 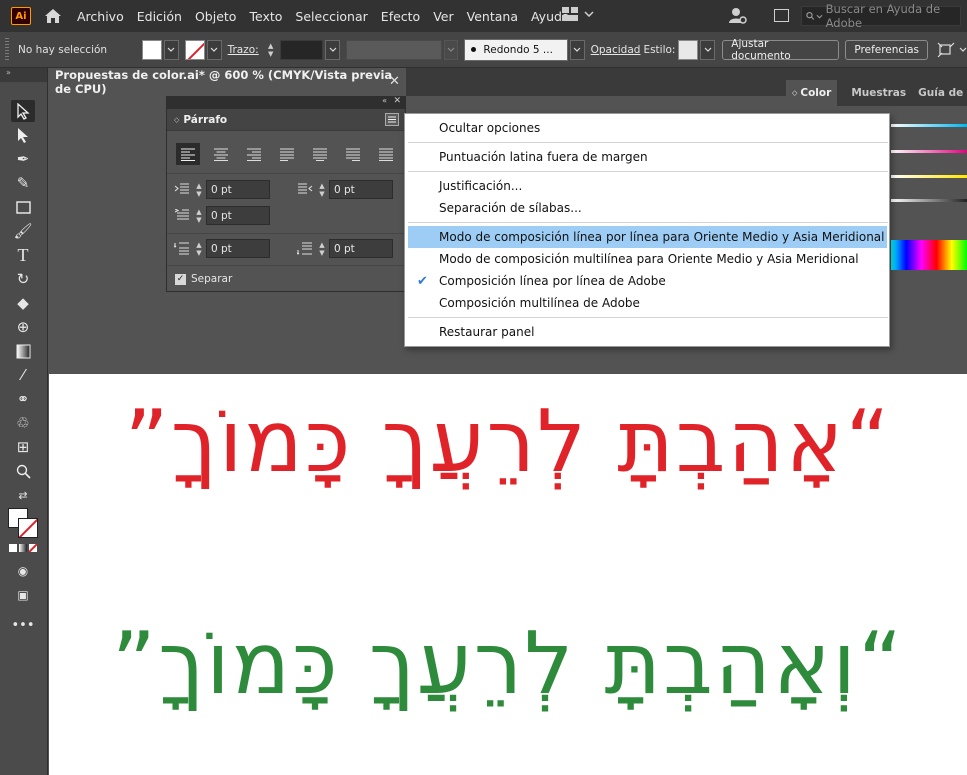 What do you see at coordinates (616, 50) in the screenshot?
I see `opacity-label: Opacidad` at bounding box center [616, 50].